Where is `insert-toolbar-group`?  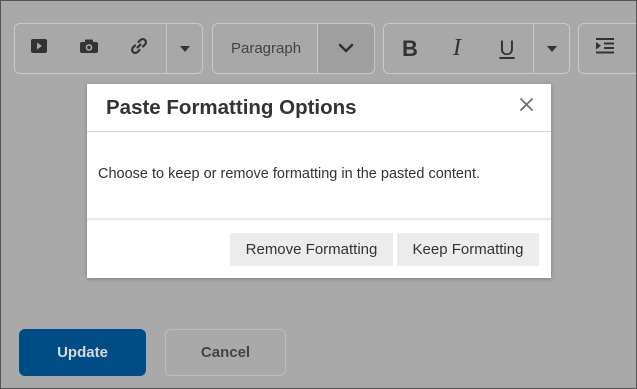
insert-toolbar-group is located at coordinates (108, 48).